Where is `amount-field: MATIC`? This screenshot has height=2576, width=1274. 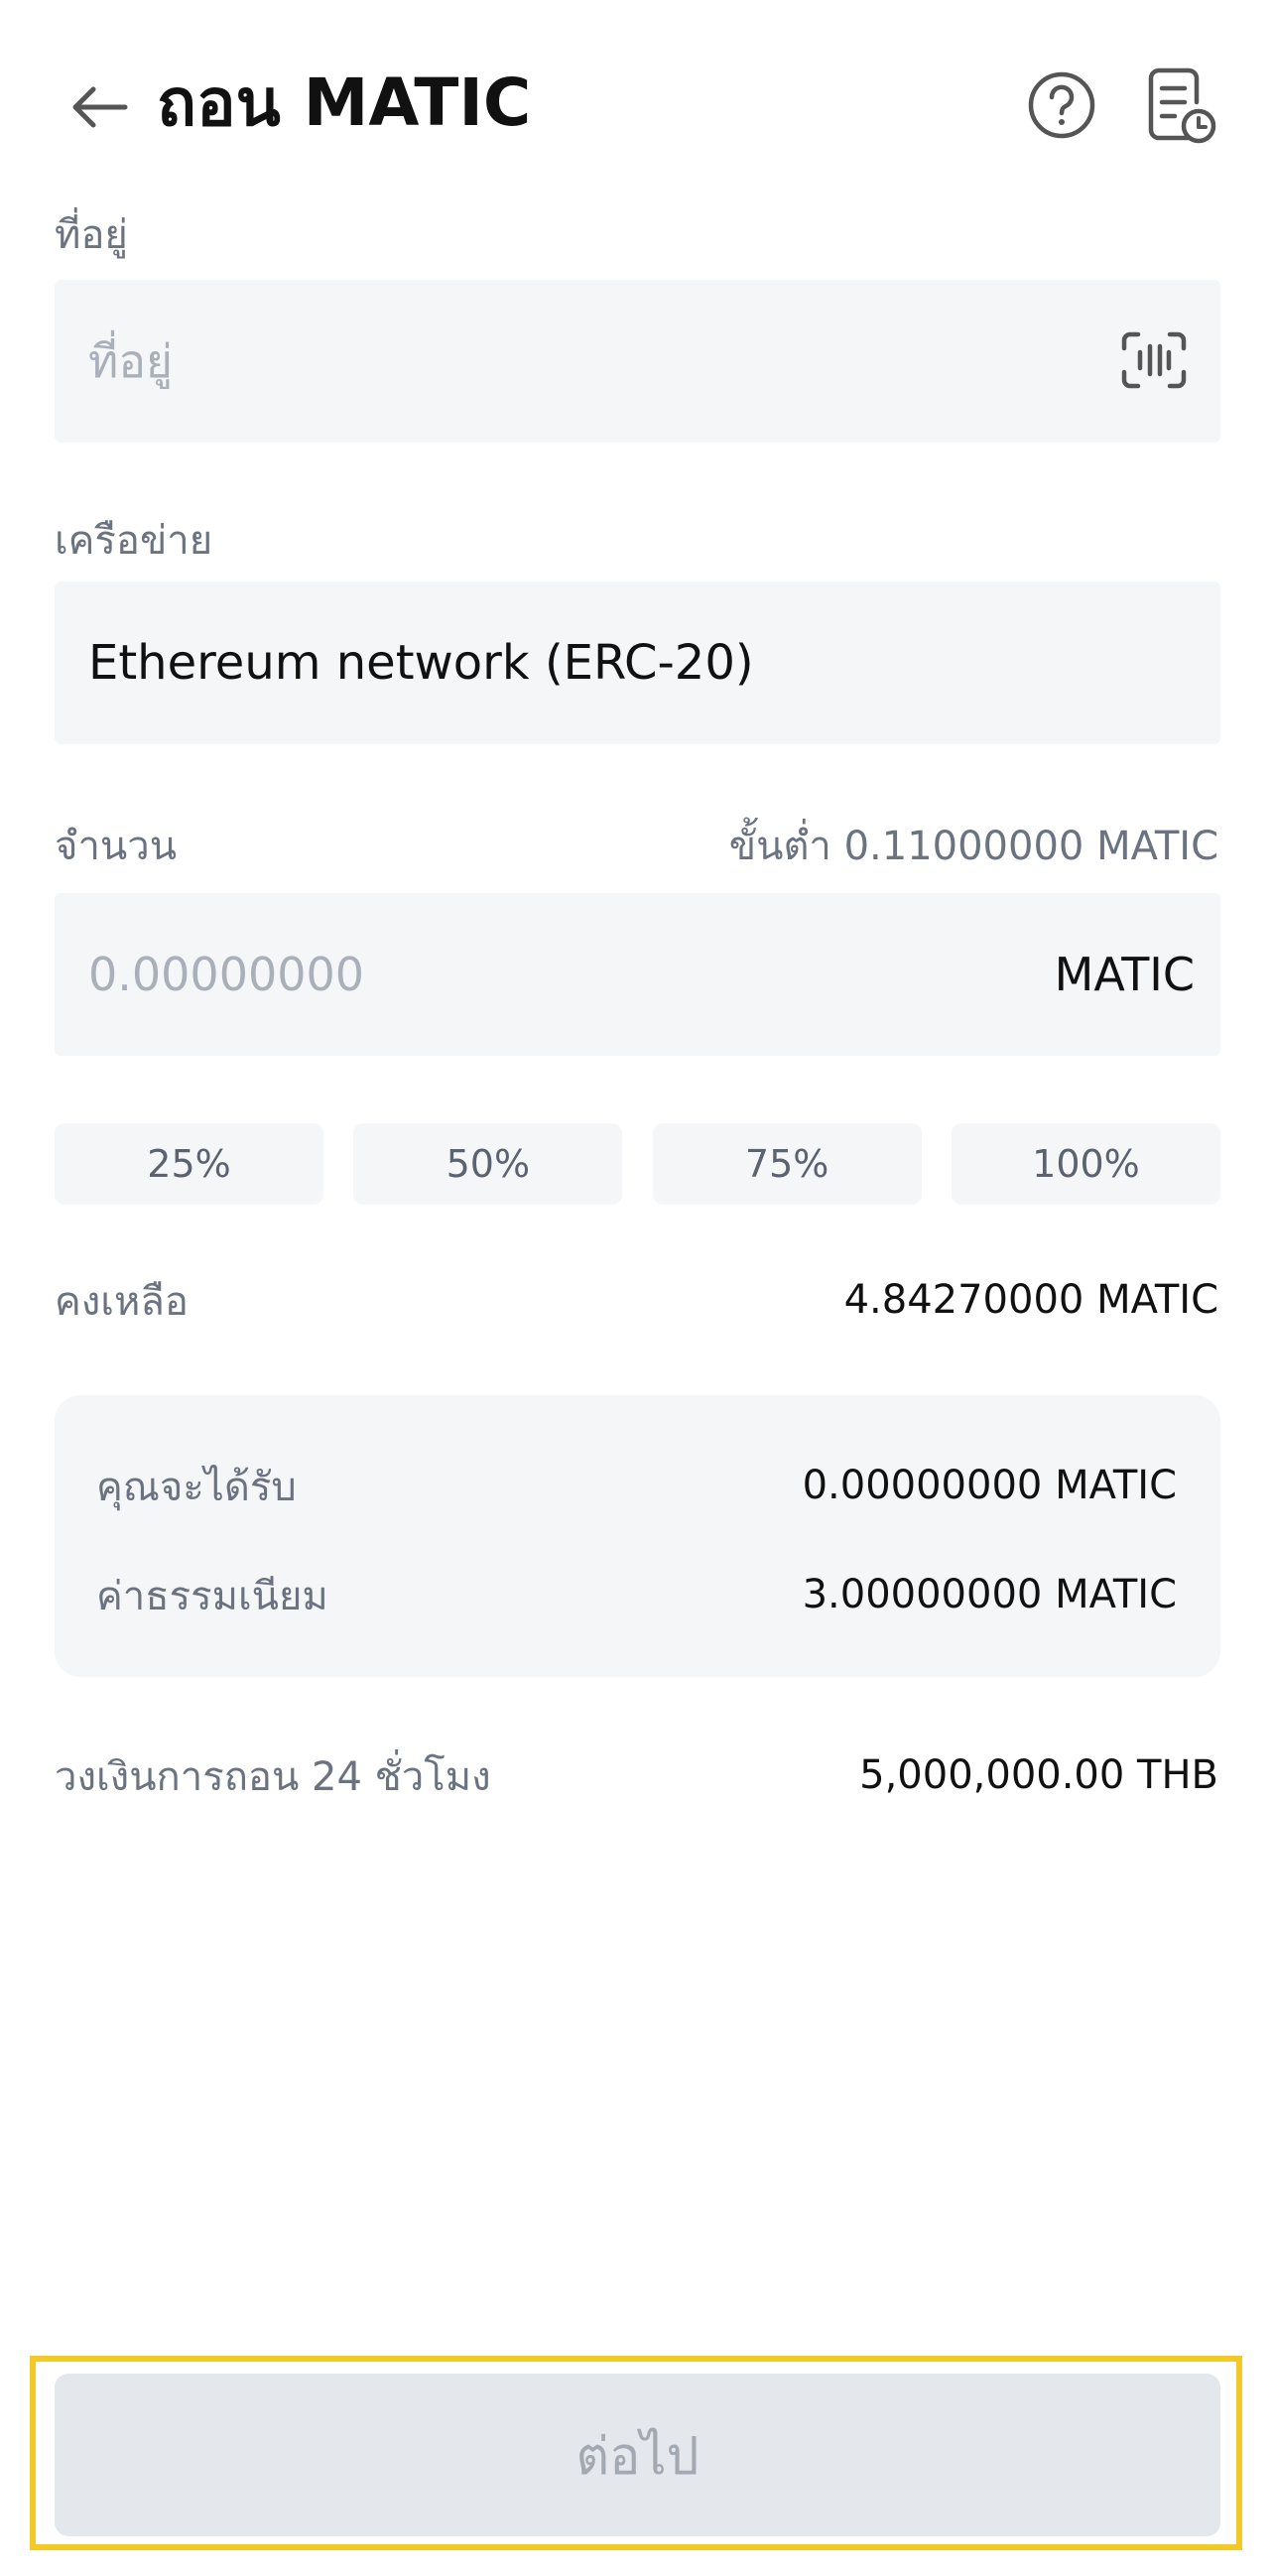 amount-field: MATIC is located at coordinates (637, 975).